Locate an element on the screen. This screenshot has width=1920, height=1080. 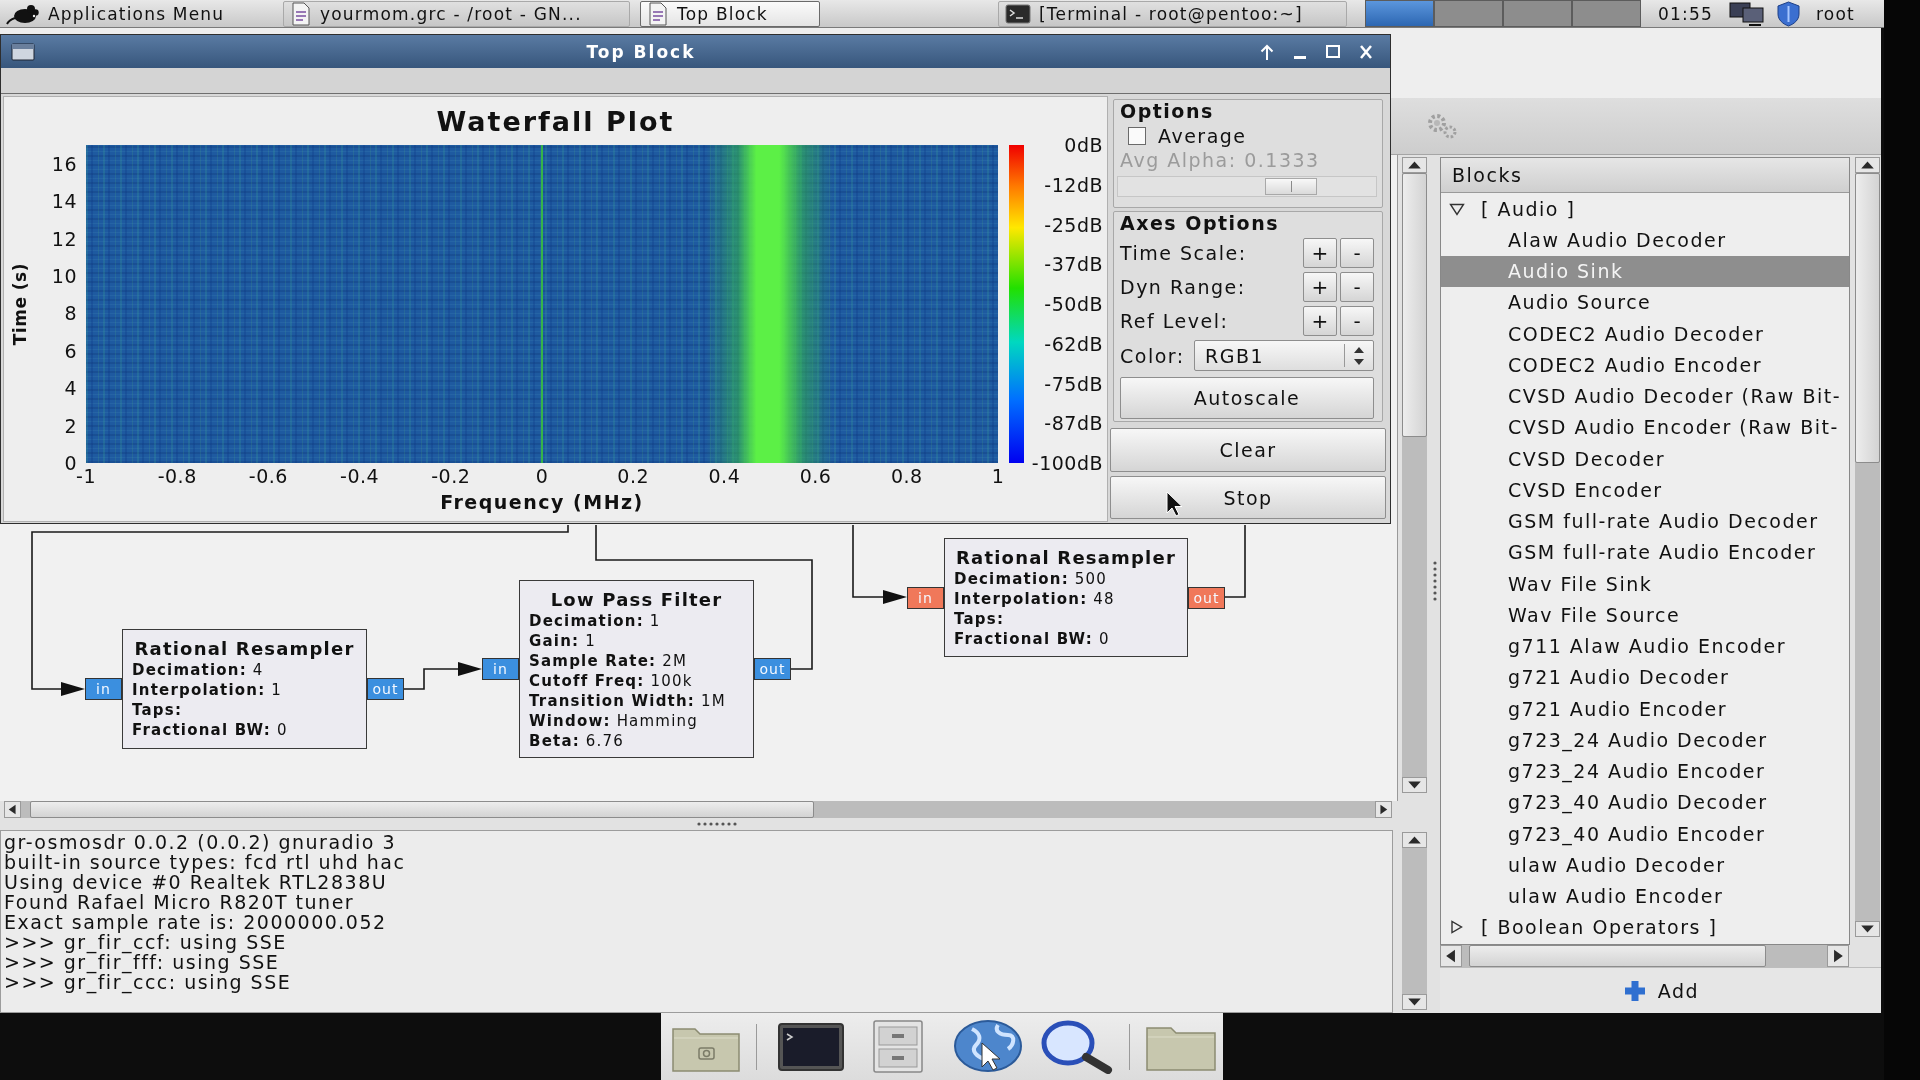
terminal-icon is located at coordinates (811, 1046).